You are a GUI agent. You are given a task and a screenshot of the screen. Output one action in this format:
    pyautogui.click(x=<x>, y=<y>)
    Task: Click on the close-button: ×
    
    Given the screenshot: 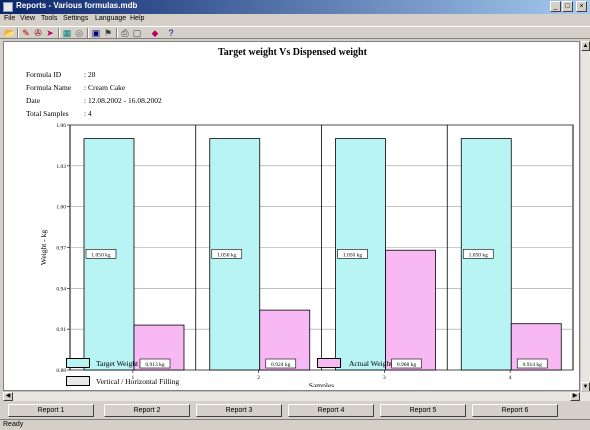 What is the action you would take?
    pyautogui.click(x=581, y=6)
    